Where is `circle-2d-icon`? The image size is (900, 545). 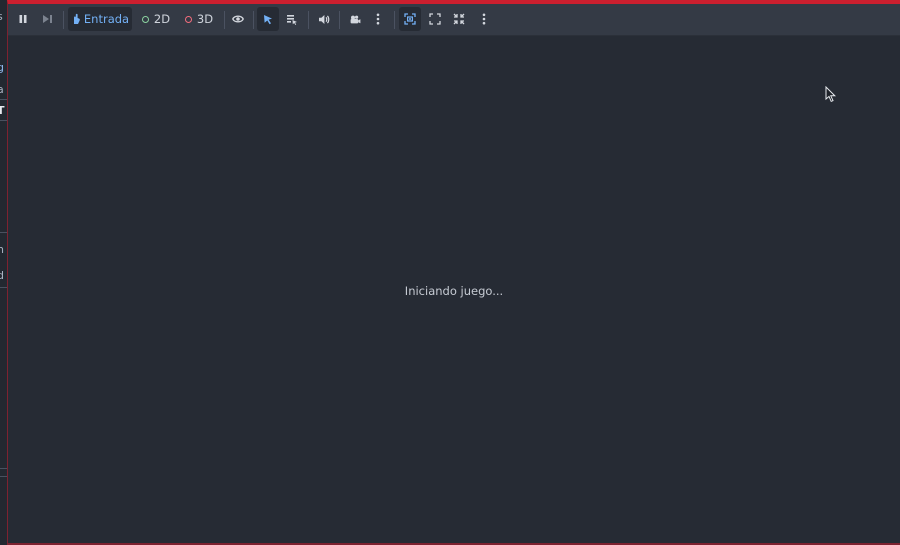
circle-2d-icon is located at coordinates (145, 19).